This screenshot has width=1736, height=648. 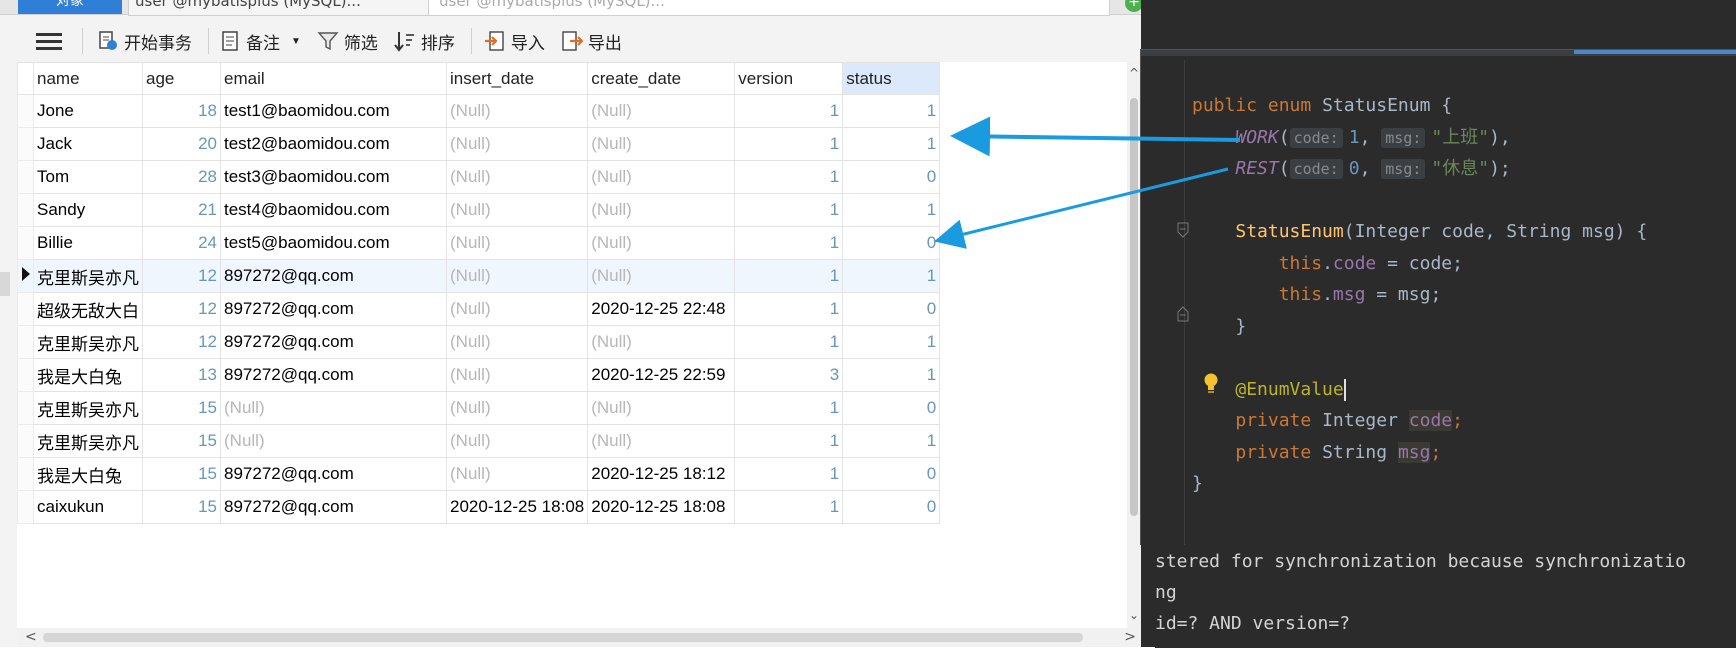 I want to click on cell-age: 20, so click(x=181, y=144).